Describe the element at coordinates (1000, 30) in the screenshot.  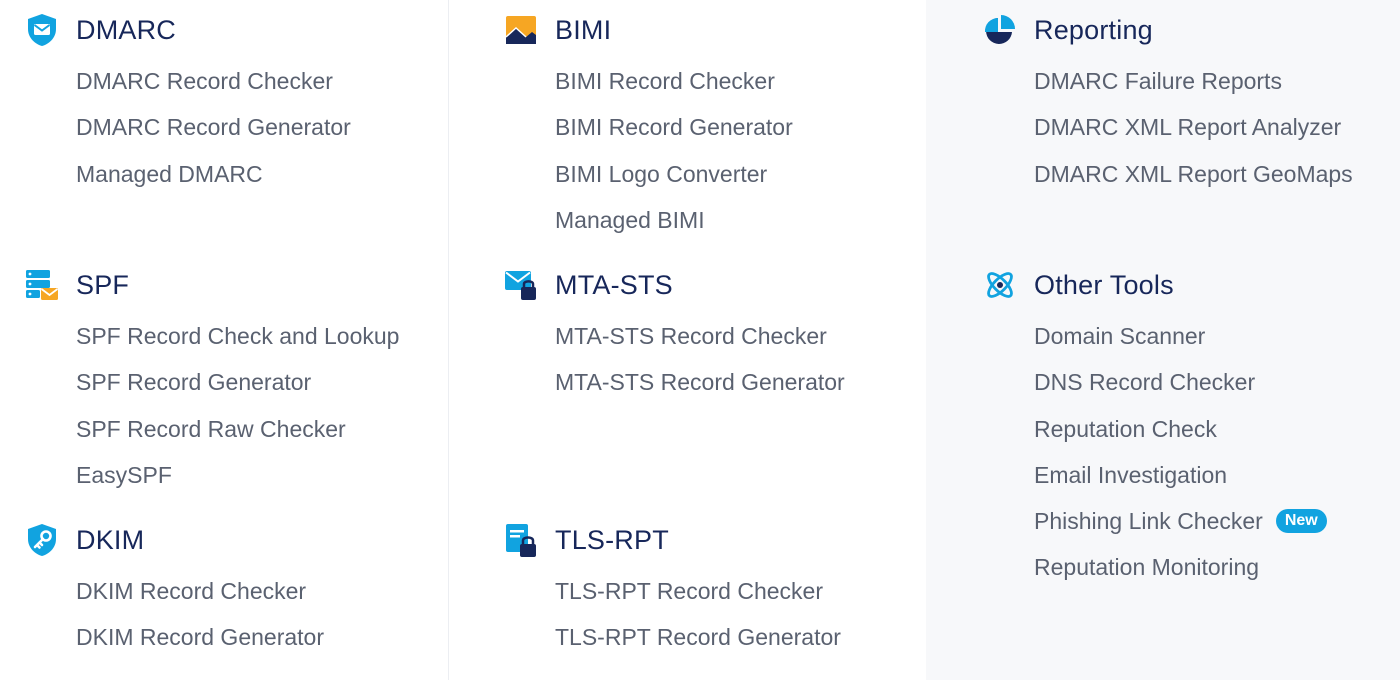
I see `pie-chart-icon` at that location.